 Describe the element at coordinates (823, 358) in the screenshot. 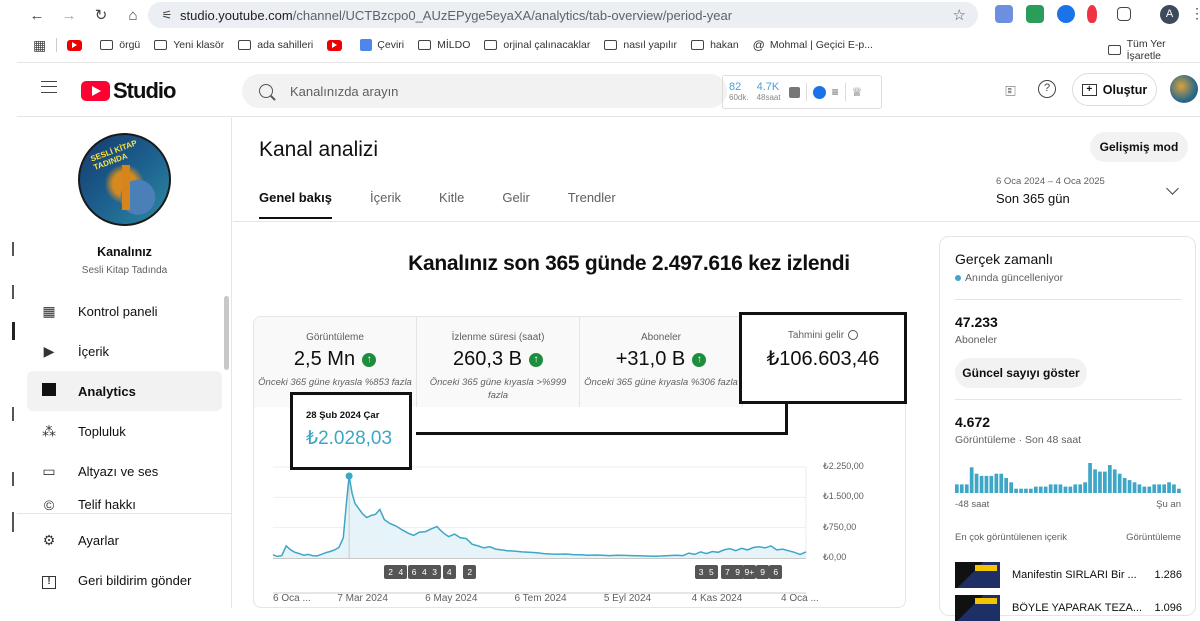

I see `metric-estimated-revenue: Tahmini gelir ₺106.603,46` at that location.